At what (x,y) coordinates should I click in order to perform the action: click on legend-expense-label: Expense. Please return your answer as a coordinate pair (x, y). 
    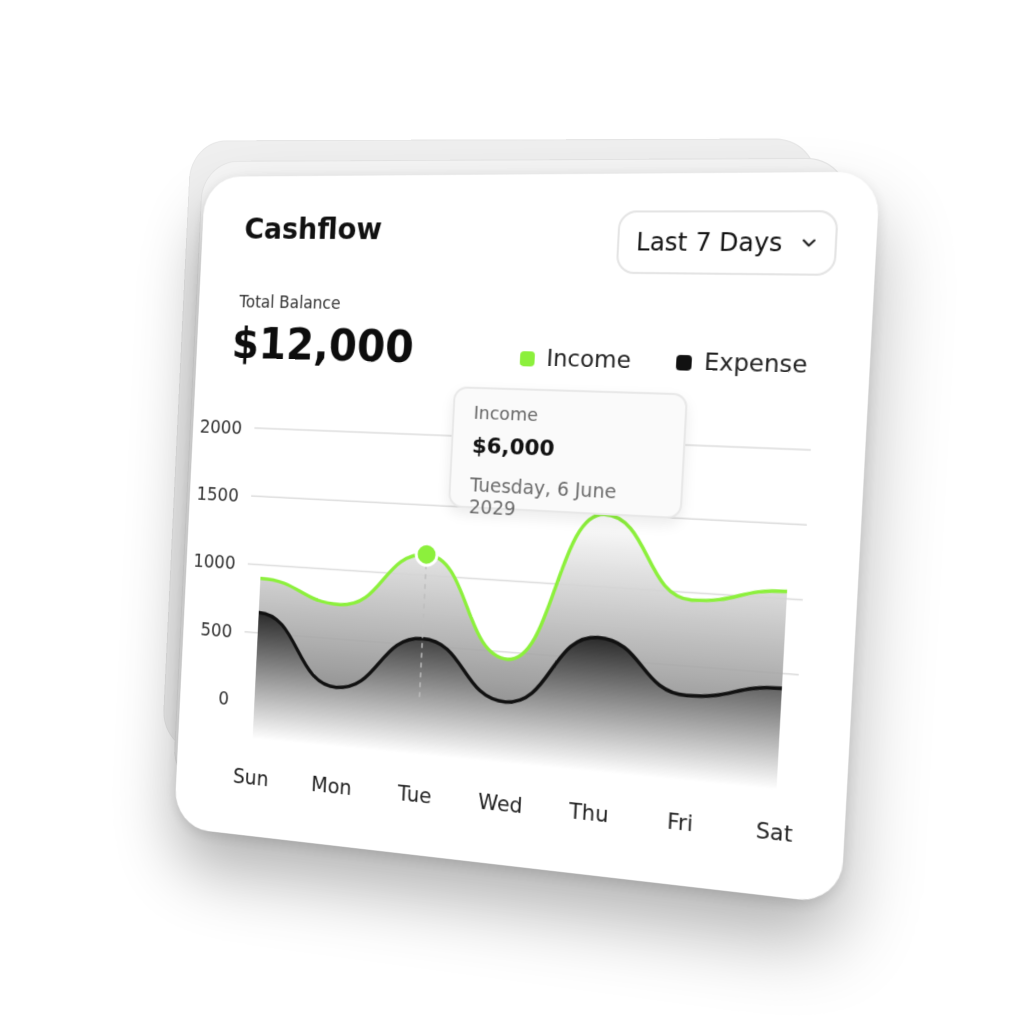
    Looking at the image, I should click on (755, 364).